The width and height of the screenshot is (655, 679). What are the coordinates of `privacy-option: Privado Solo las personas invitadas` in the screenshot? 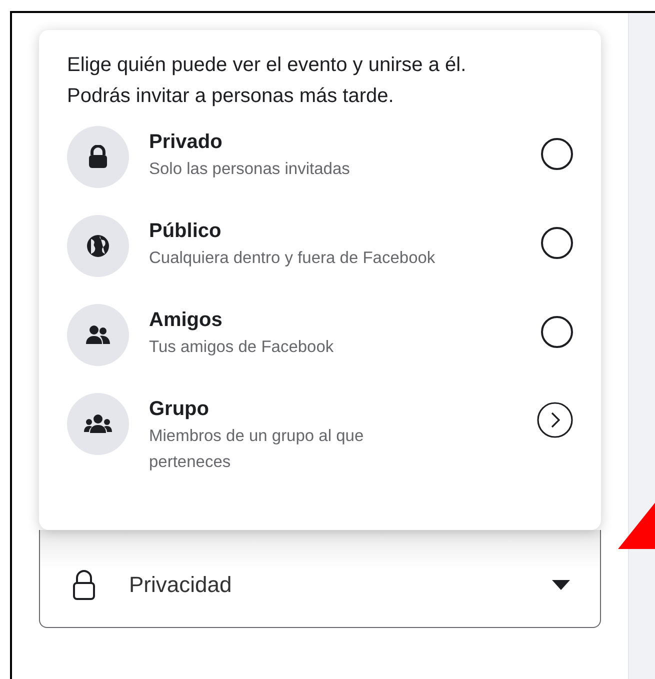 It's located at (320, 170).